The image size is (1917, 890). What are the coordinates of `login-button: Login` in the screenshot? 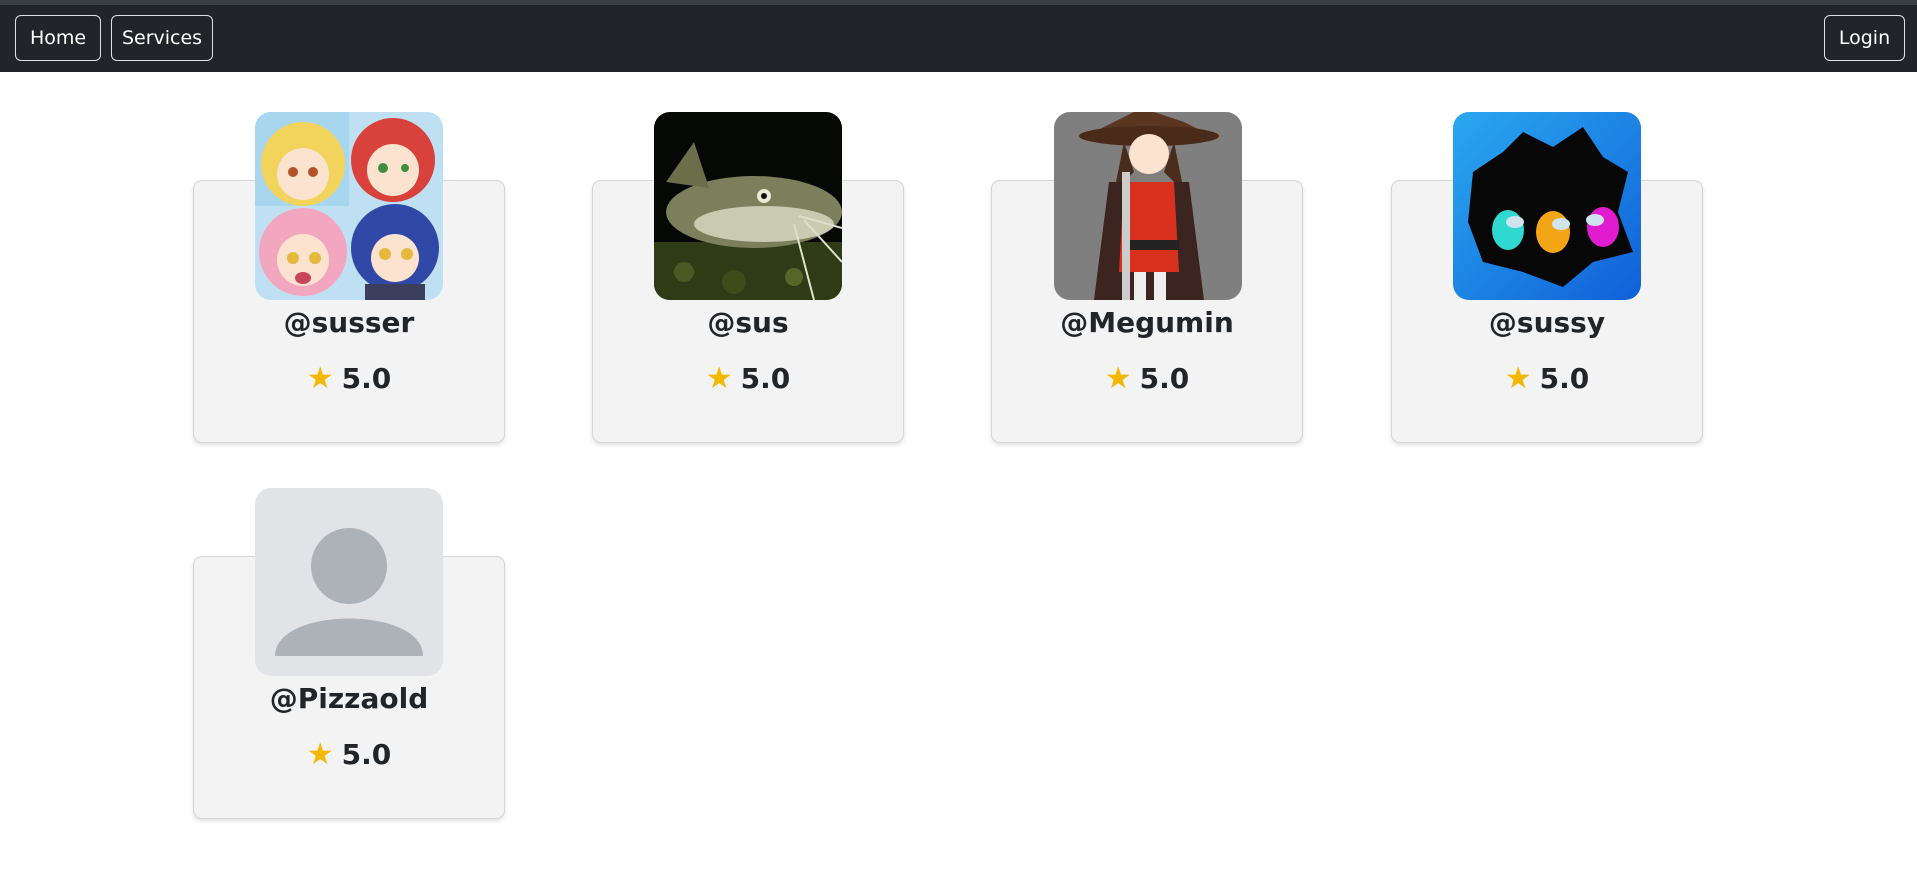 It's located at (1864, 38).